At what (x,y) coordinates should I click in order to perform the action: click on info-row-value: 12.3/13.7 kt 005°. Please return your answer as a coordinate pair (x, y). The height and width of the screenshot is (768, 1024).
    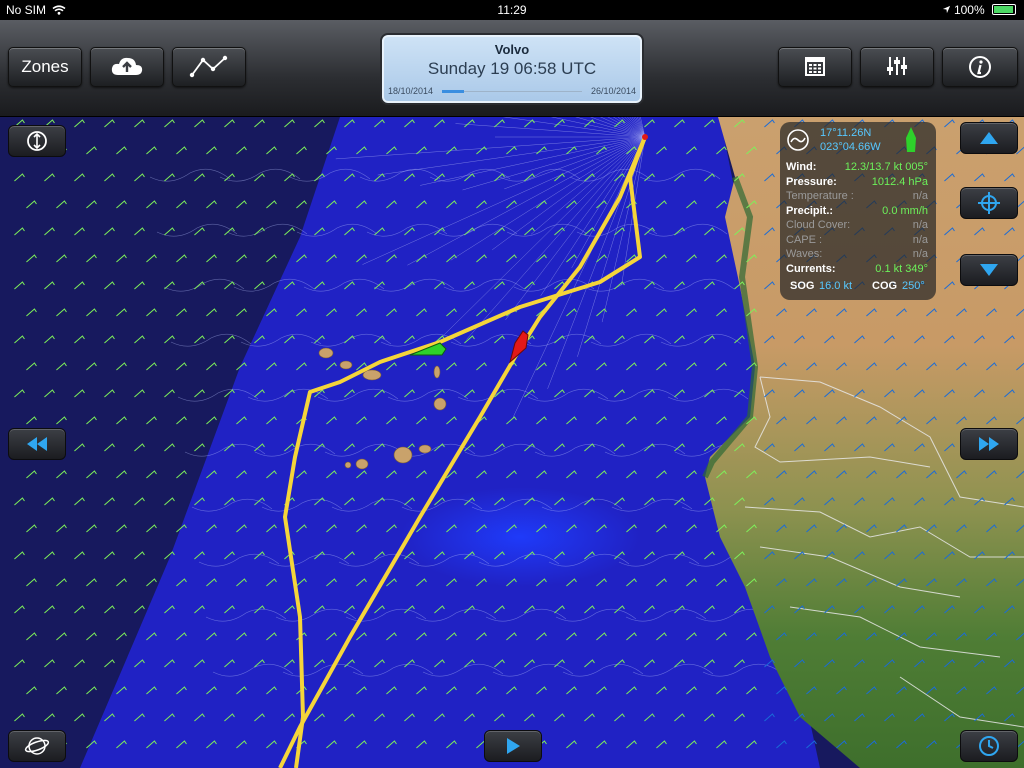
    Looking at the image, I should click on (886, 167).